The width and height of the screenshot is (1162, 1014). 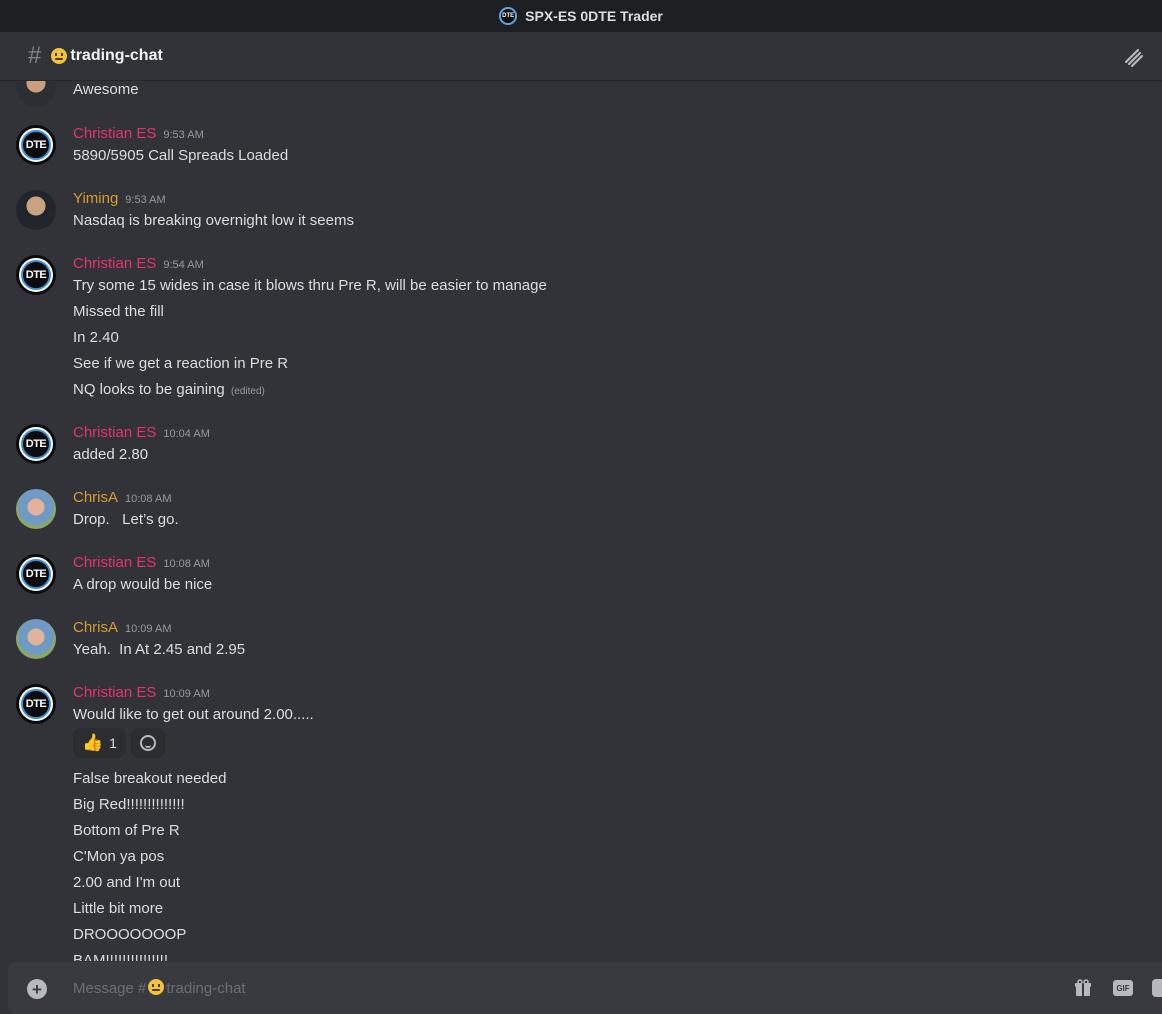 I want to click on timestamp: 9:54 AM, so click(x=183, y=265).